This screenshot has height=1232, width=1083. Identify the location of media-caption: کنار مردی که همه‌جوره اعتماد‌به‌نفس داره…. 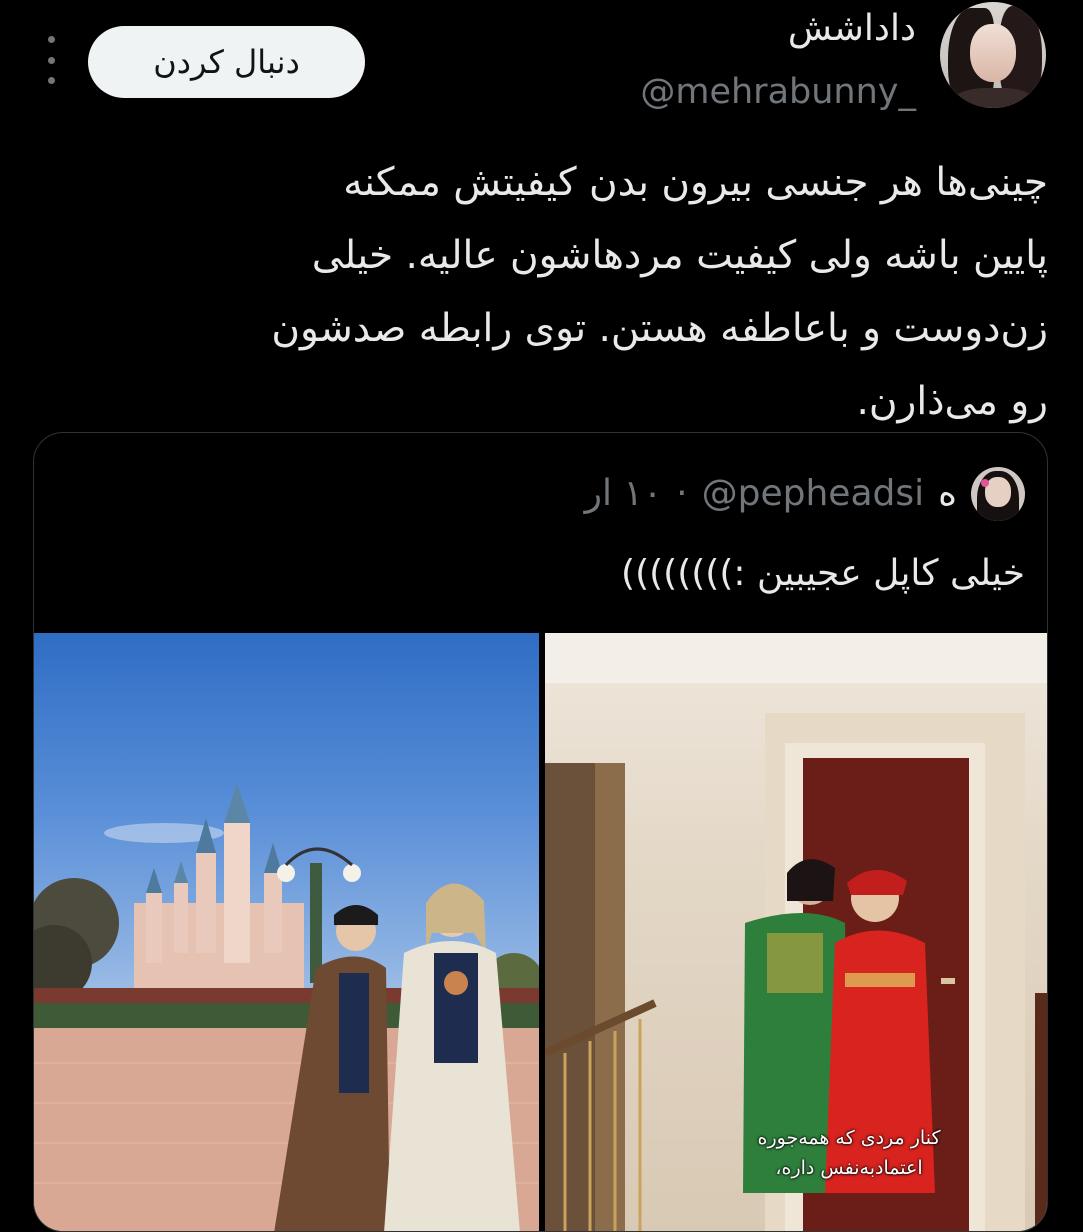
(849, 1153).